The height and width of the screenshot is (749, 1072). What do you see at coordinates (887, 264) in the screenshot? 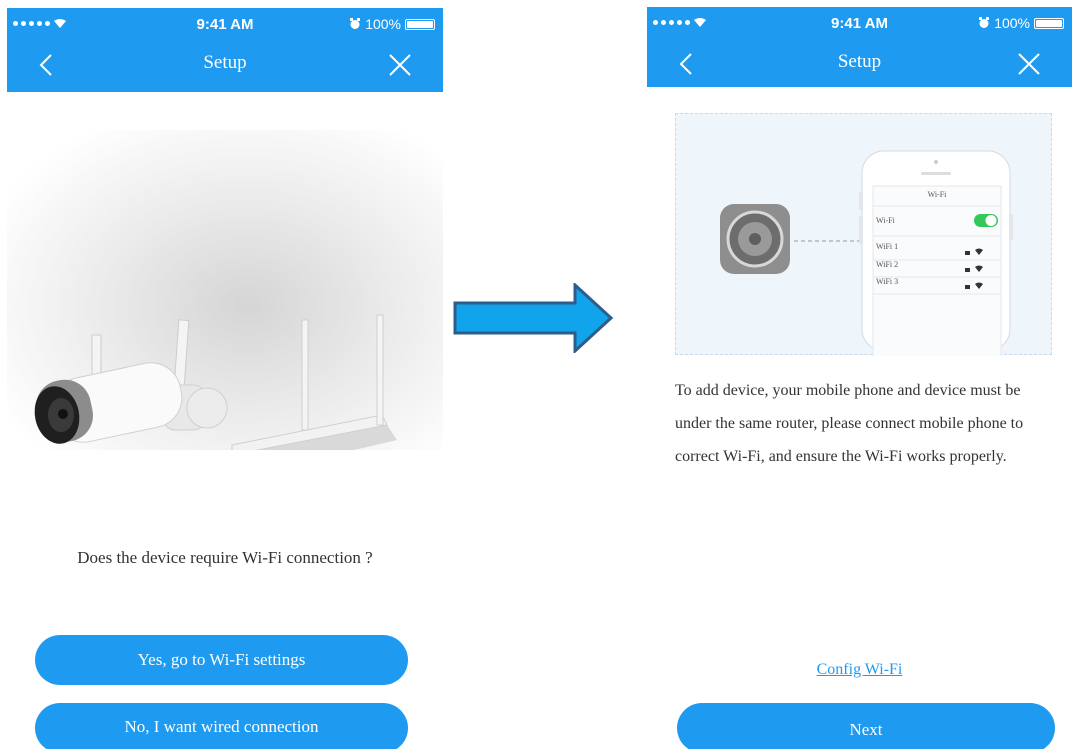
I see `network-item: WiFi 2` at bounding box center [887, 264].